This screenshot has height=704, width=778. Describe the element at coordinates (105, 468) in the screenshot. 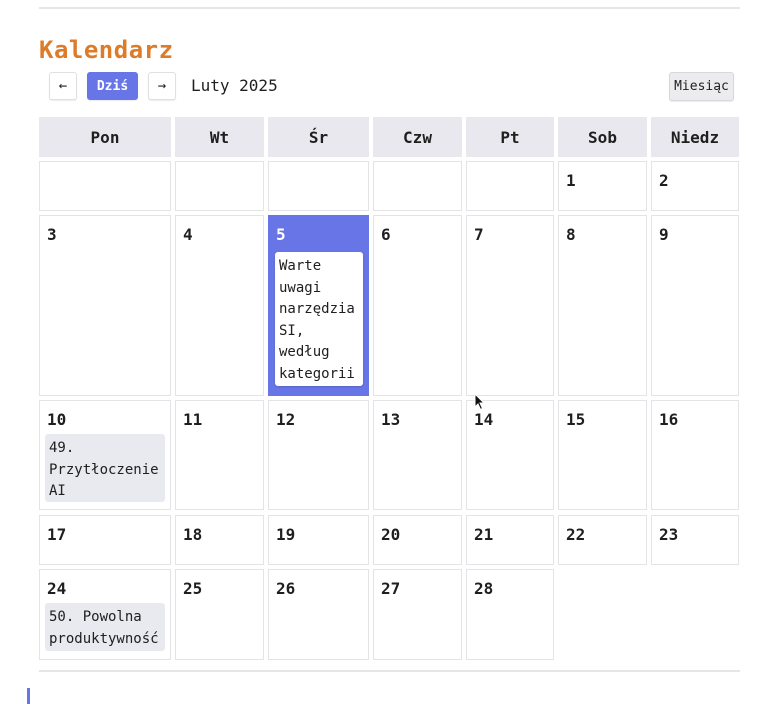

I see `calendar-event: 49. Przytłoczenie AI` at that location.